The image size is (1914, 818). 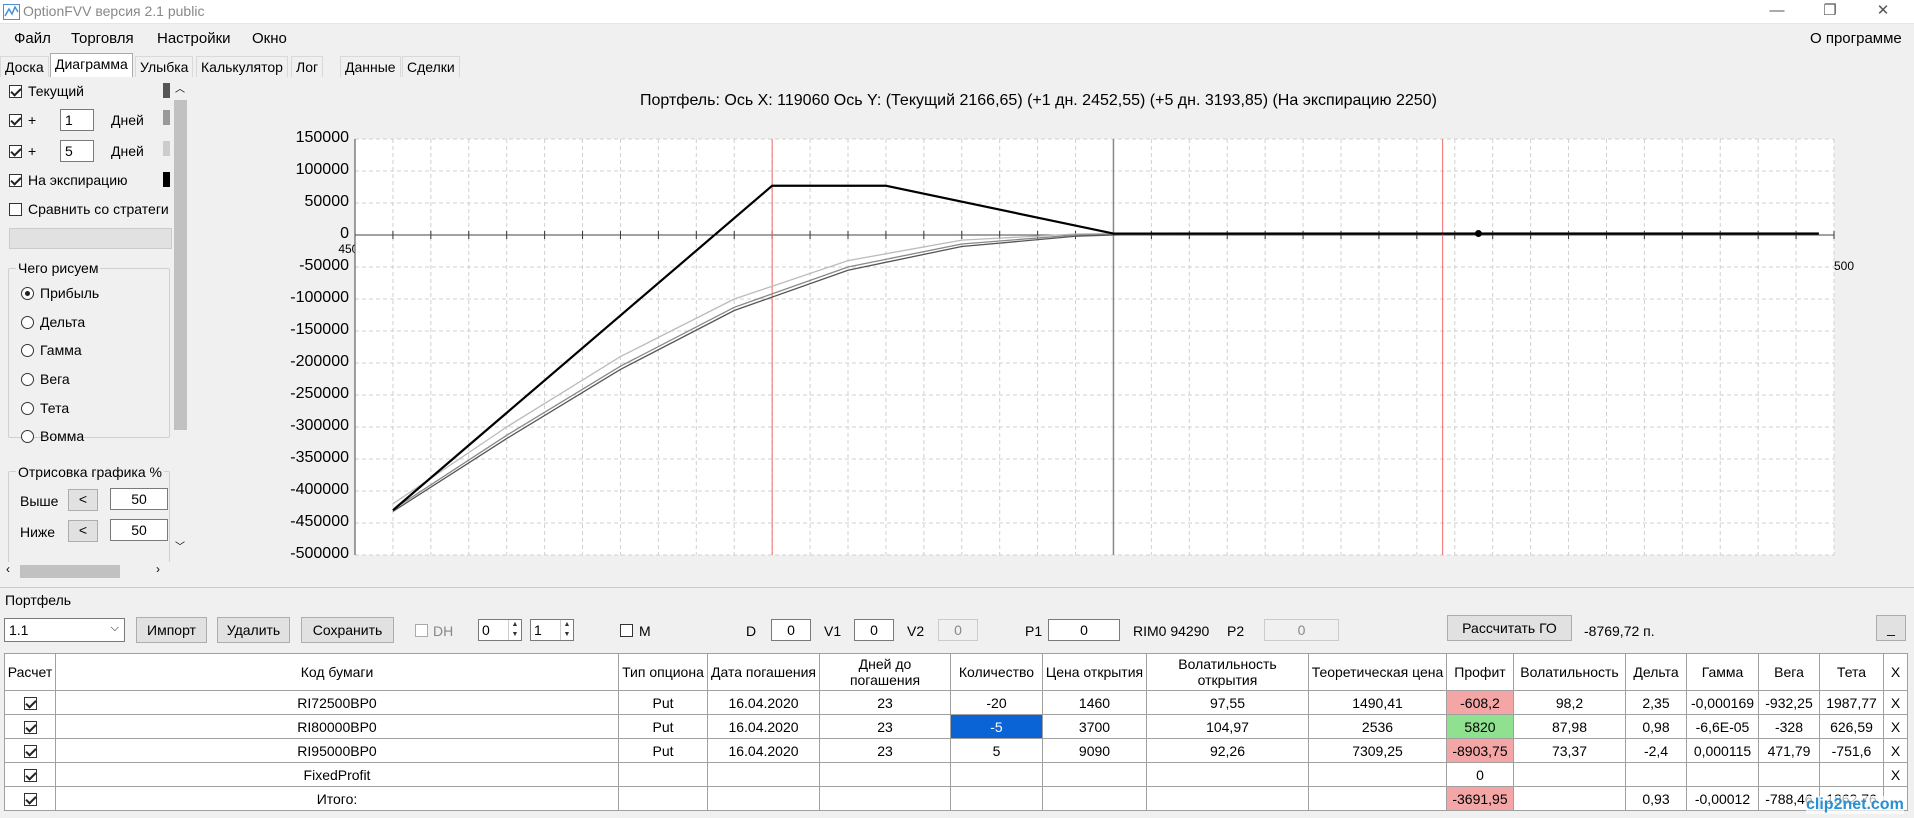 What do you see at coordinates (1851, 774) in the screenshot?
I see `cell-theta` at bounding box center [1851, 774].